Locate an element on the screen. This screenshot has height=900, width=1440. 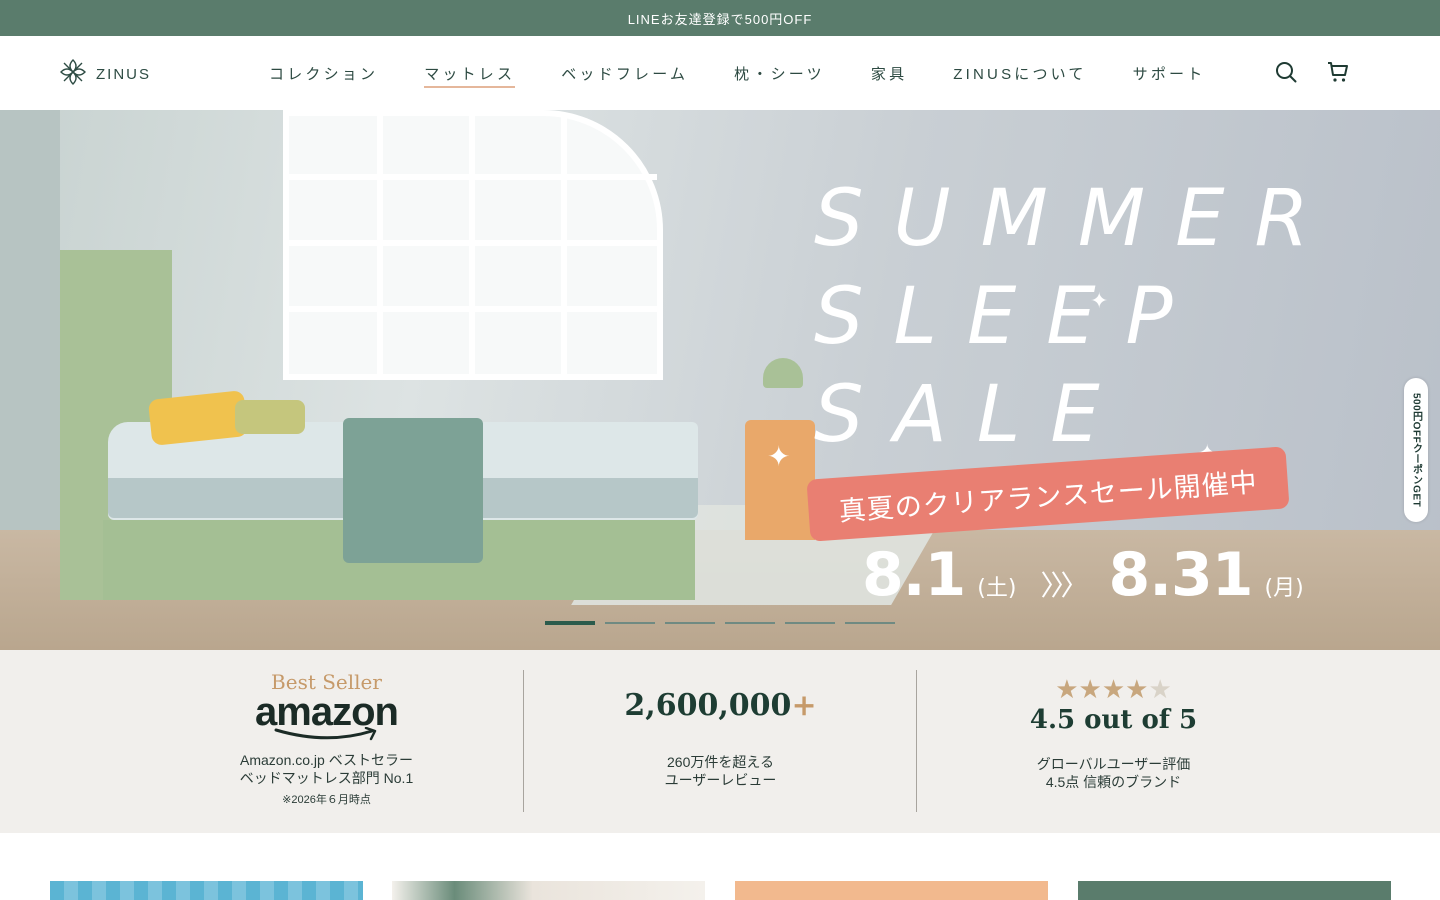
slider-dots is located at coordinates (720, 623).